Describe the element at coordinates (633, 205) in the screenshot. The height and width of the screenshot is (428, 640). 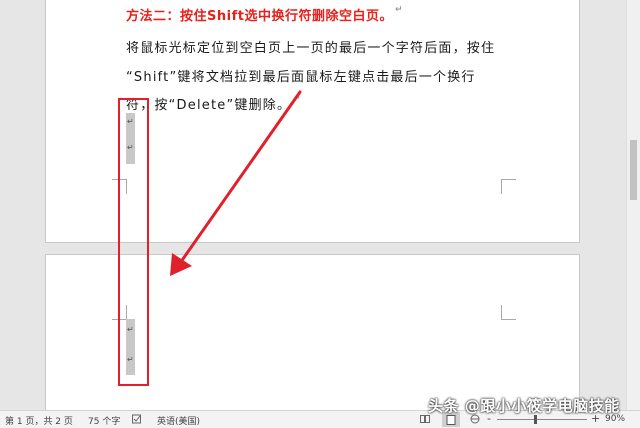
I see `vertical-scrollbar` at that location.